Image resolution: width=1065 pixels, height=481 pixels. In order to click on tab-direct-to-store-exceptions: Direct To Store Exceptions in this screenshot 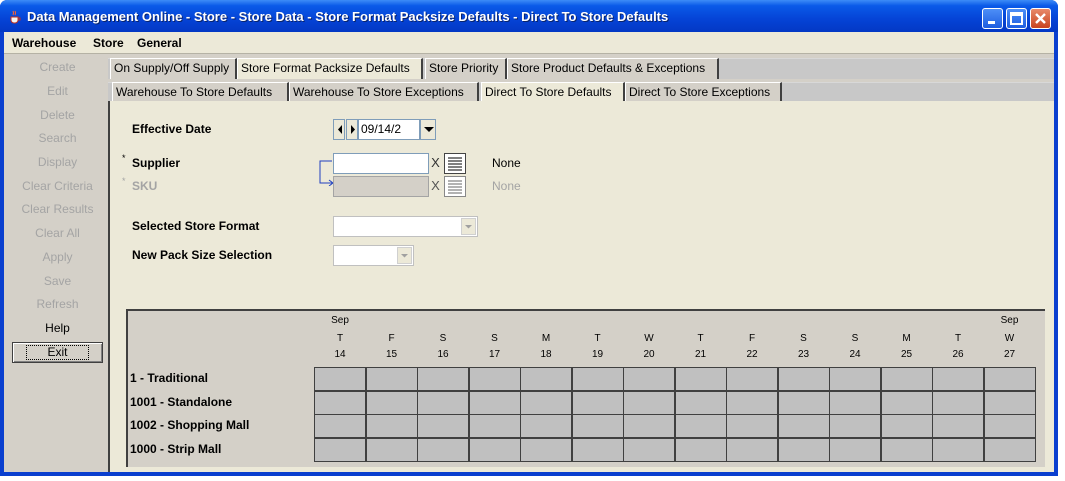, I will do `click(703, 92)`.